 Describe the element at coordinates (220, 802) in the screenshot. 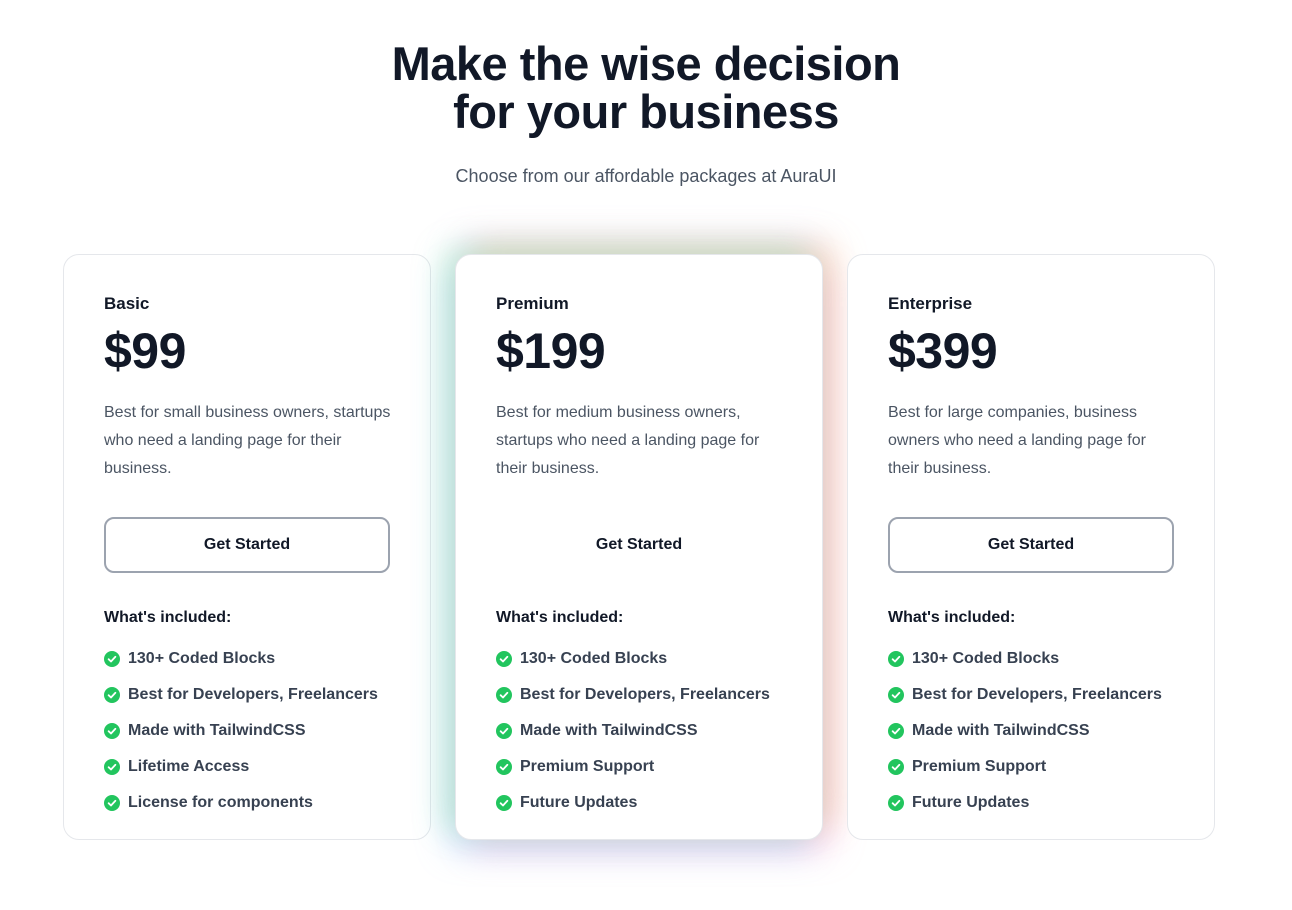

I see `feature-label: License for components` at that location.